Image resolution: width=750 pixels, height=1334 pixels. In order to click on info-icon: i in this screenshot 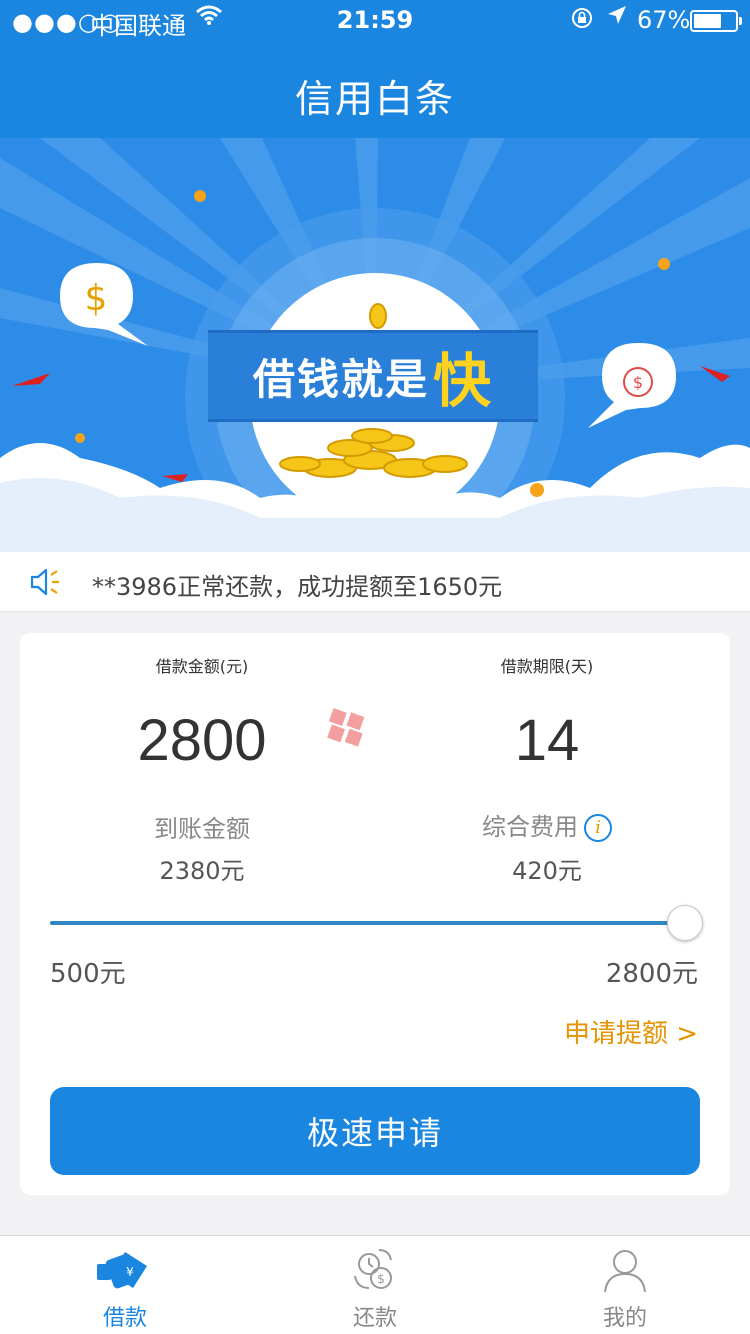, I will do `click(598, 828)`.